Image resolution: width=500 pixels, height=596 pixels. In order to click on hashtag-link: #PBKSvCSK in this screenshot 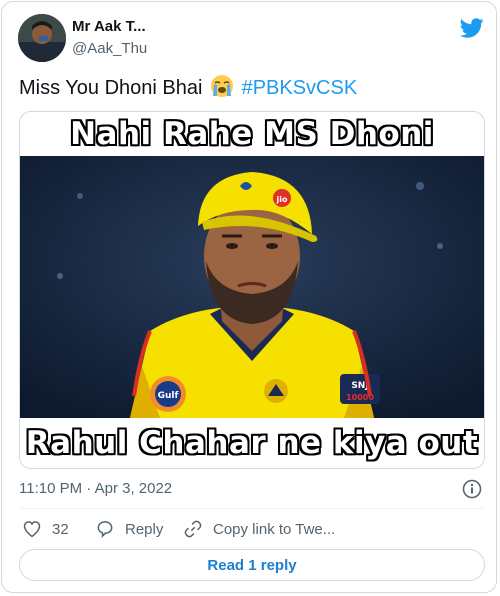, I will do `click(300, 88)`.